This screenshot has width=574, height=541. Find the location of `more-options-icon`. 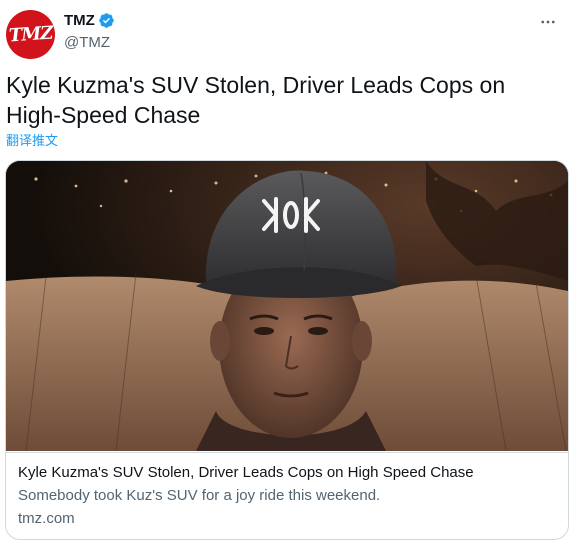

more-options-icon is located at coordinates (548, 22).